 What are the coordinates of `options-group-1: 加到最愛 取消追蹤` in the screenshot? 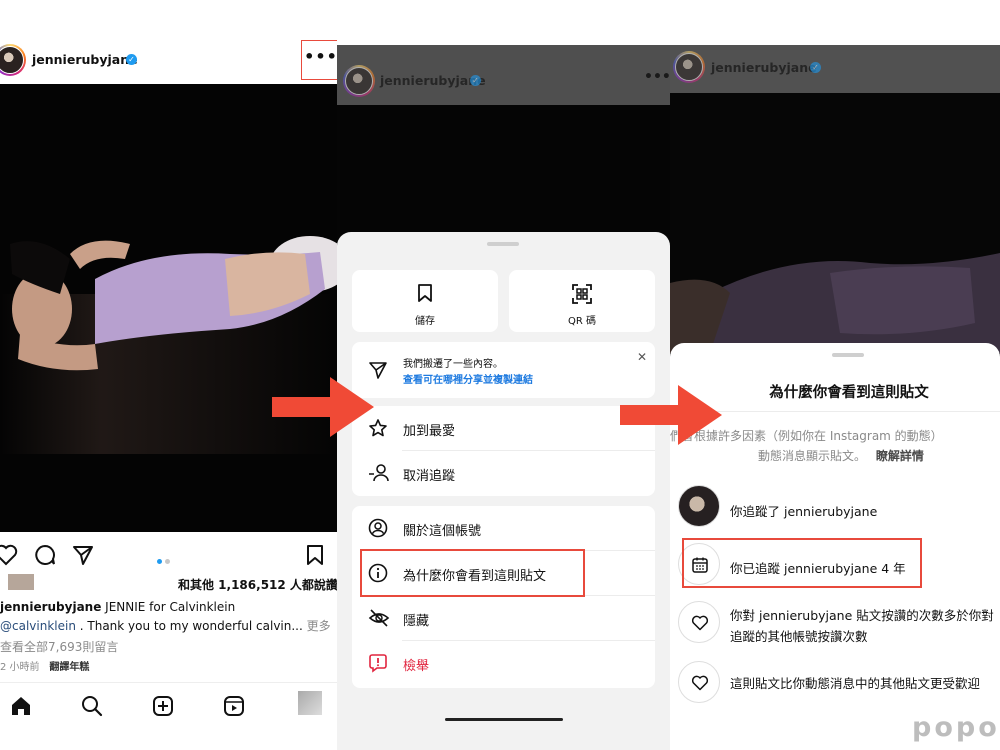 It's located at (503, 451).